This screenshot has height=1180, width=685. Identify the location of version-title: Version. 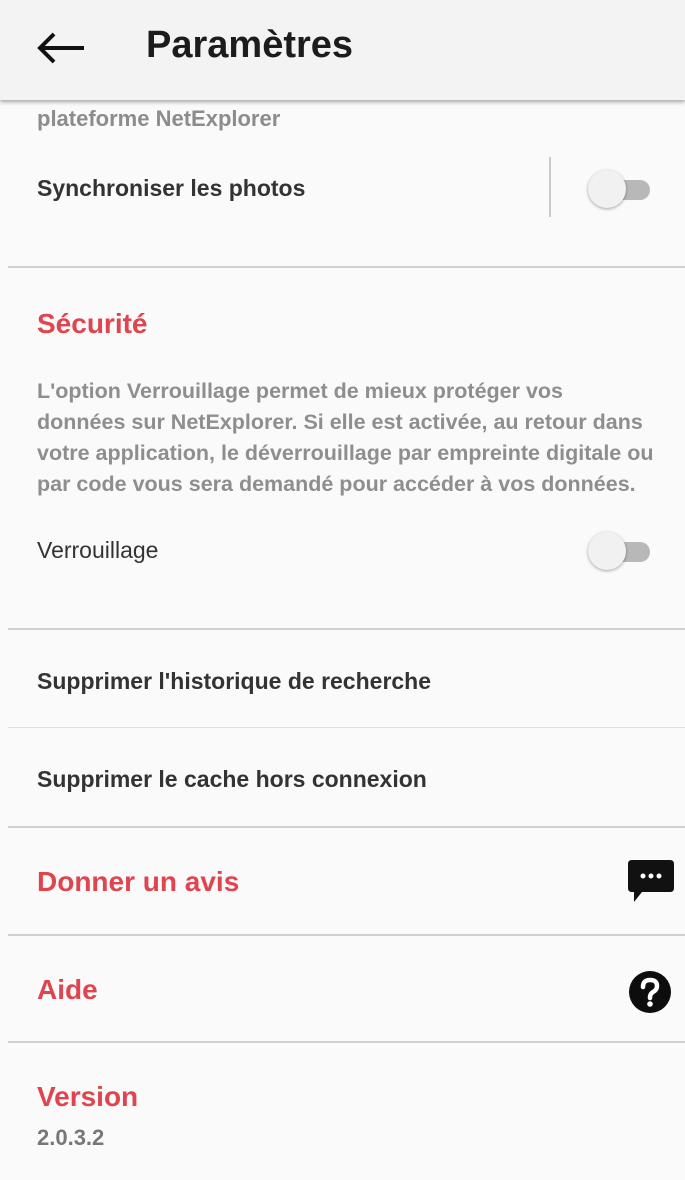
(88, 1096).